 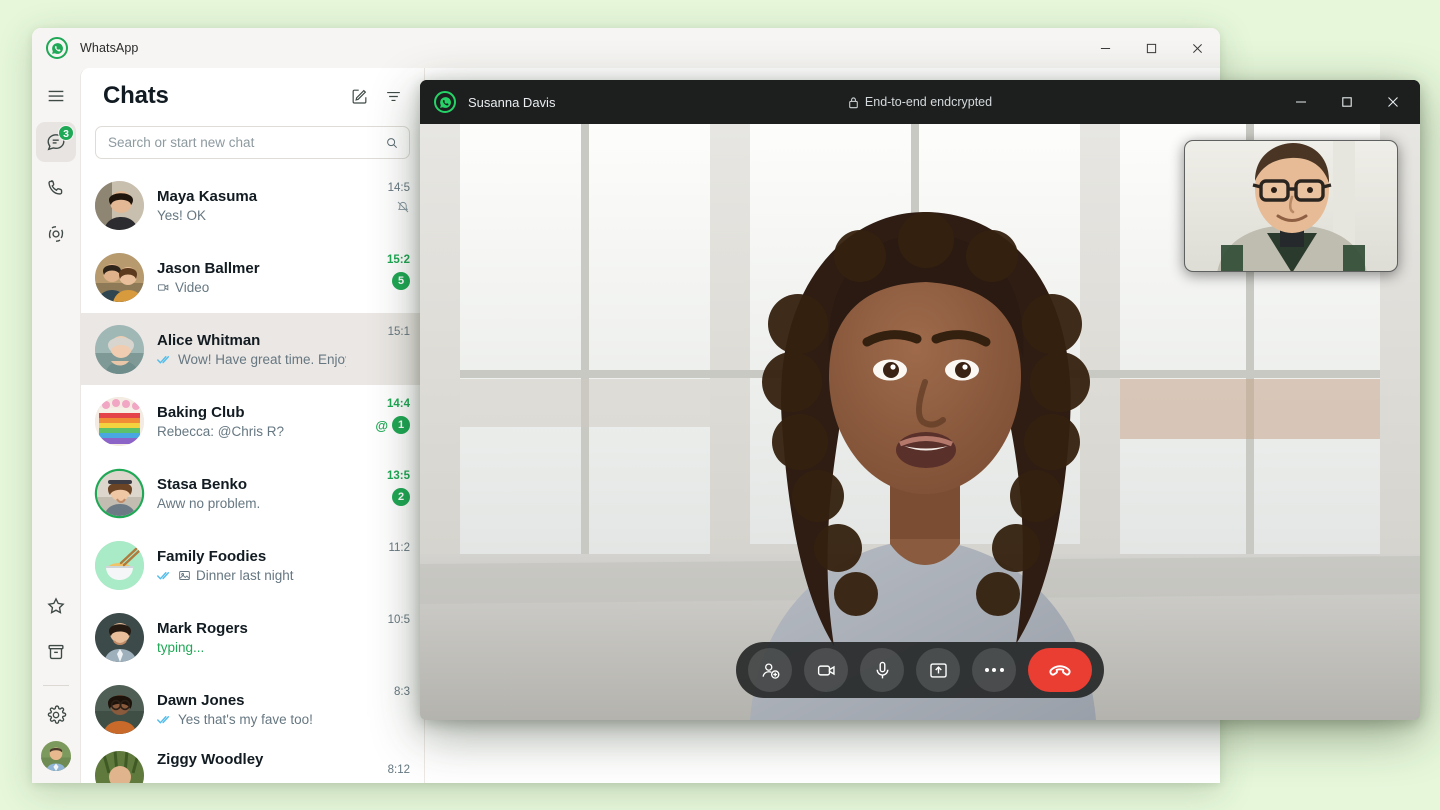 What do you see at coordinates (56, 652) in the screenshot?
I see `sidebar-item-archived` at bounding box center [56, 652].